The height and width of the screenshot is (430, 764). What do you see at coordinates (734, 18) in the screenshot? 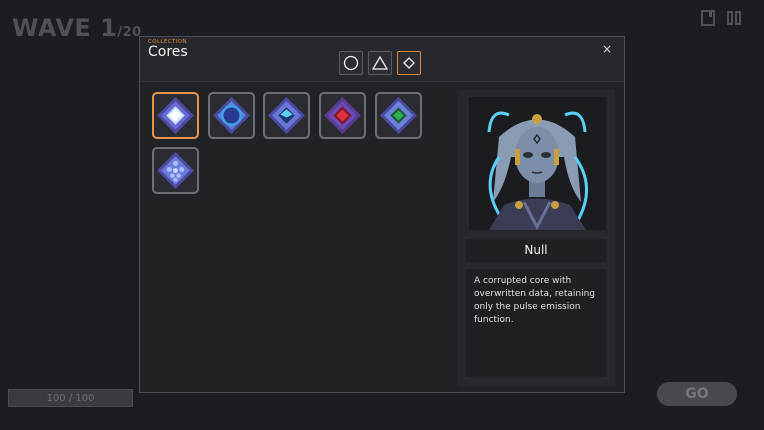
I see `pause-icon` at bounding box center [734, 18].